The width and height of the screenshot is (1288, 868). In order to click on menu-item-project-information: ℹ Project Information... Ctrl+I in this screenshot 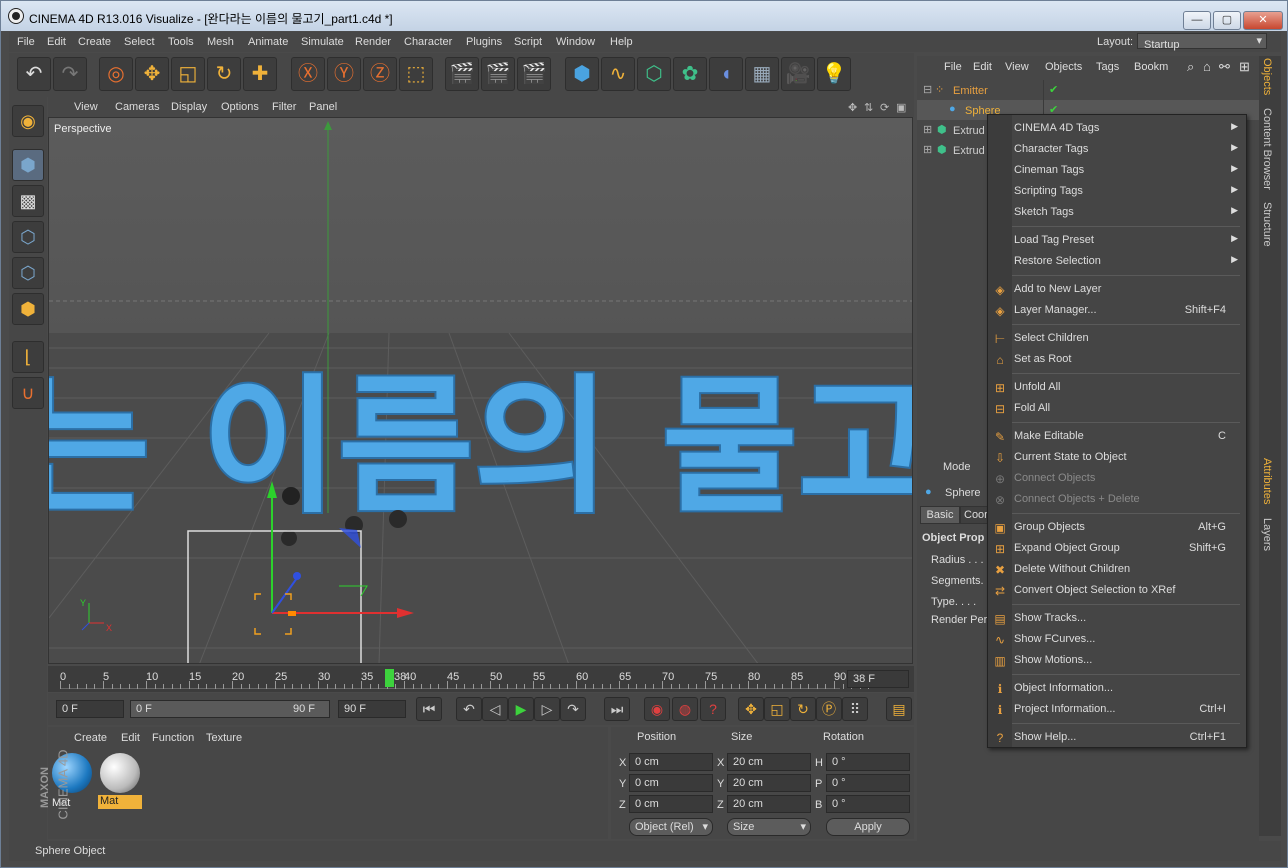, I will do `click(1117, 709)`.